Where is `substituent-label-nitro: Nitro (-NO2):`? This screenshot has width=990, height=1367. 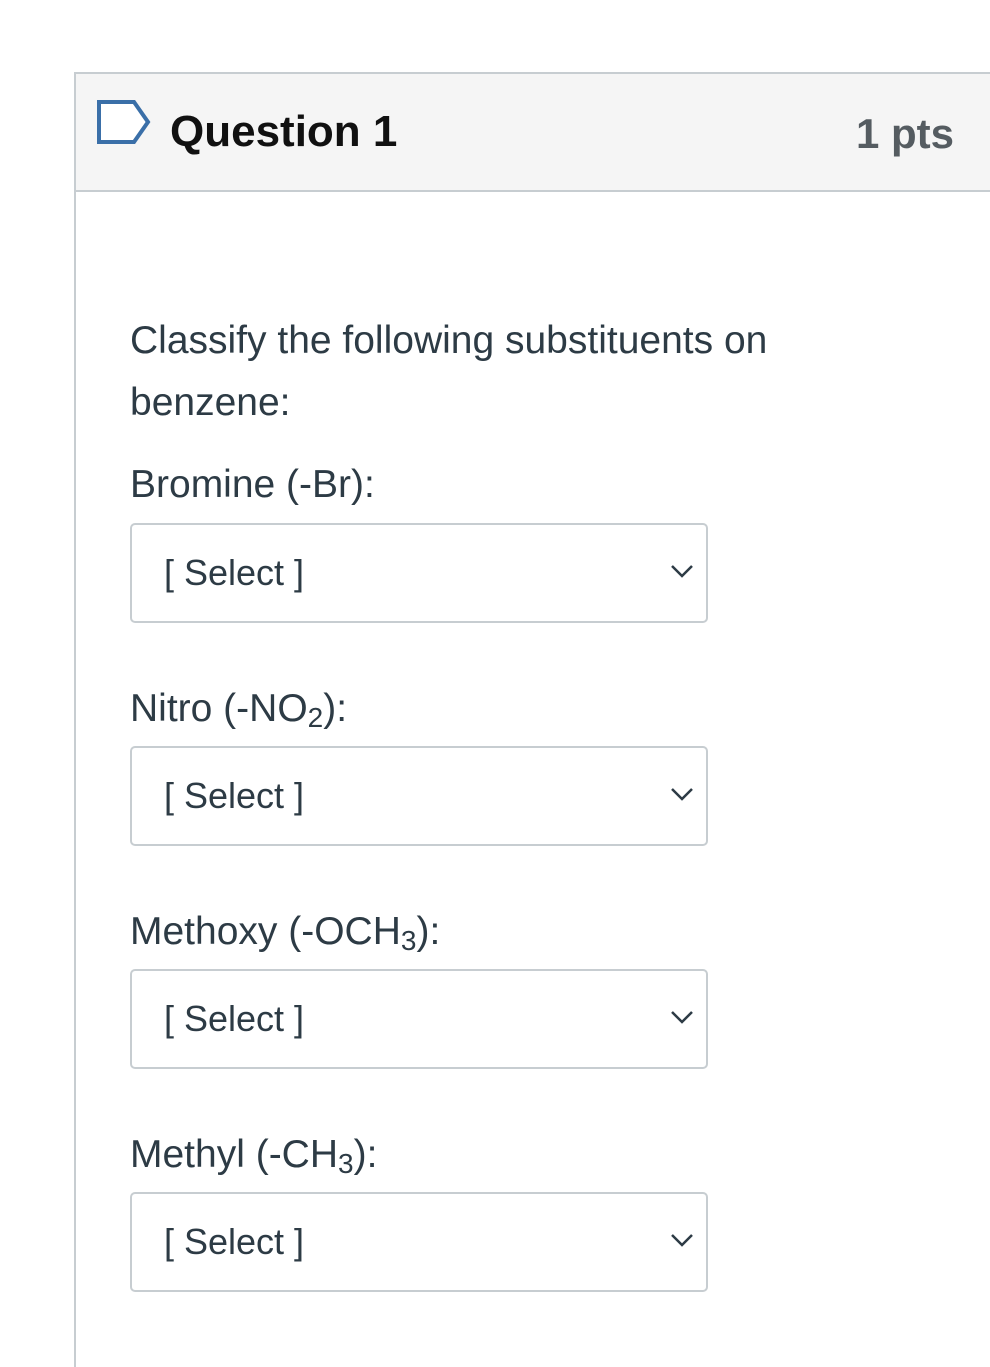
substituent-label-nitro: Nitro (-NO2): is located at coordinates (238, 709).